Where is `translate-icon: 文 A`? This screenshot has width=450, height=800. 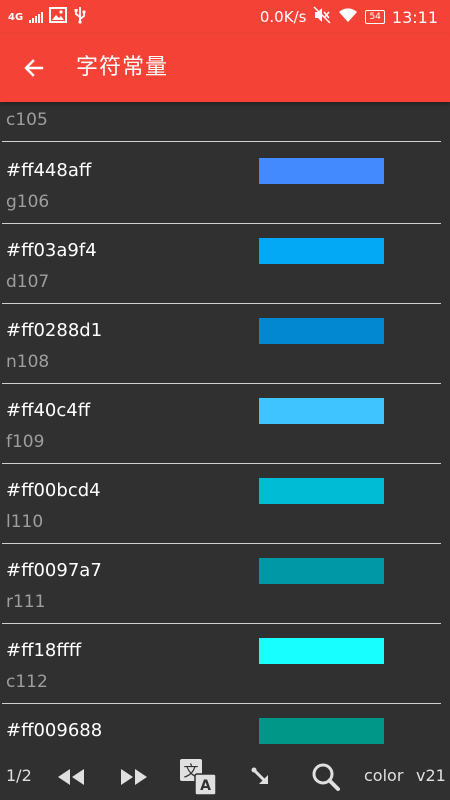
translate-icon: 文 A is located at coordinates (198, 777).